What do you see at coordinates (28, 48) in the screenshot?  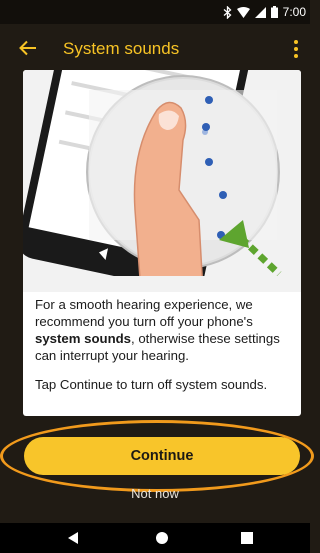 I see `arrow-left-icon` at bounding box center [28, 48].